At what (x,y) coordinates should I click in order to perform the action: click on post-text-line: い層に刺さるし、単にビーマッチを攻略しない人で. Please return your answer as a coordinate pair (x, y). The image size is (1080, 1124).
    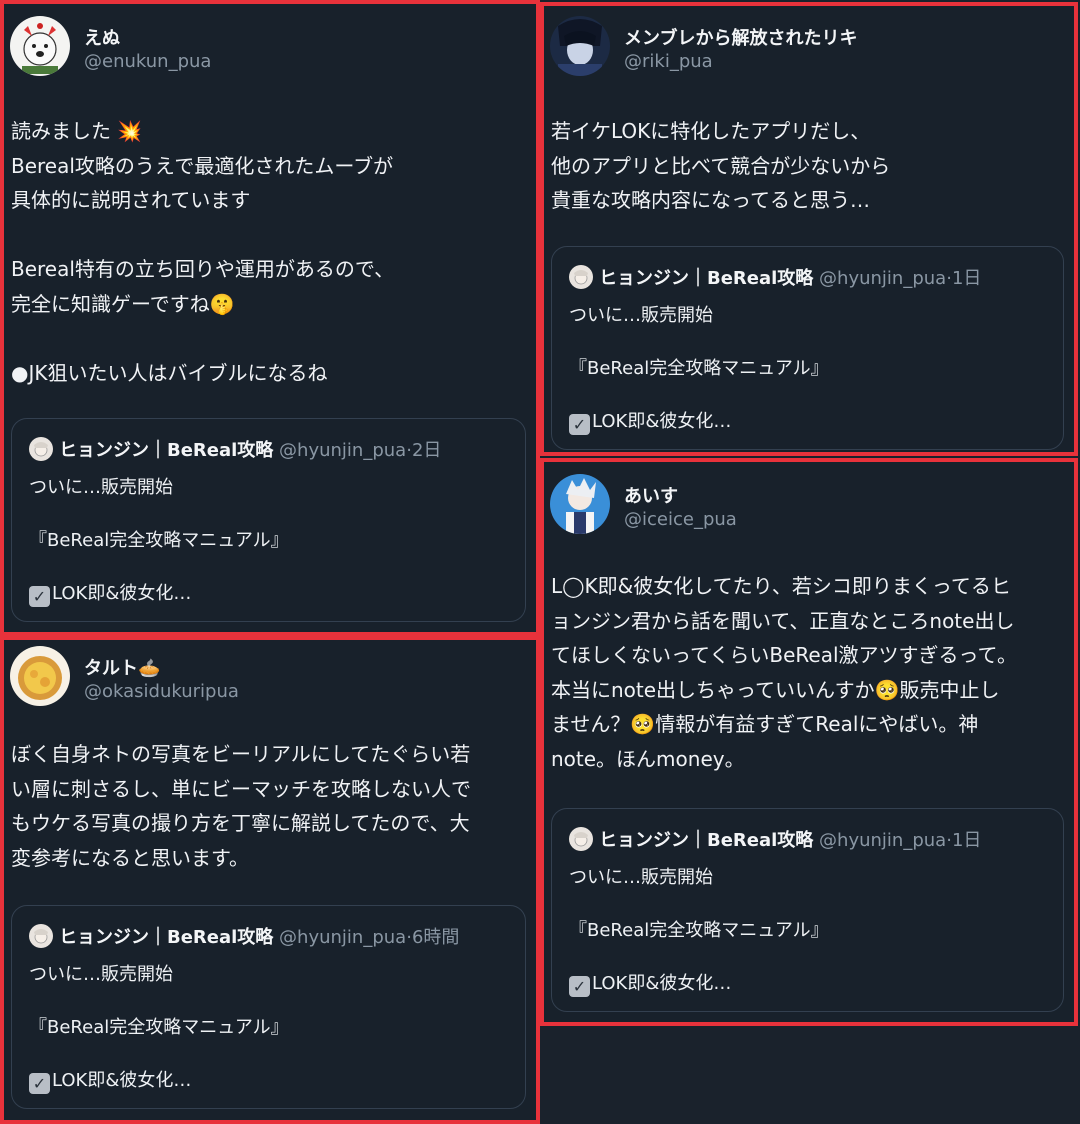
    Looking at the image, I should click on (241, 788).